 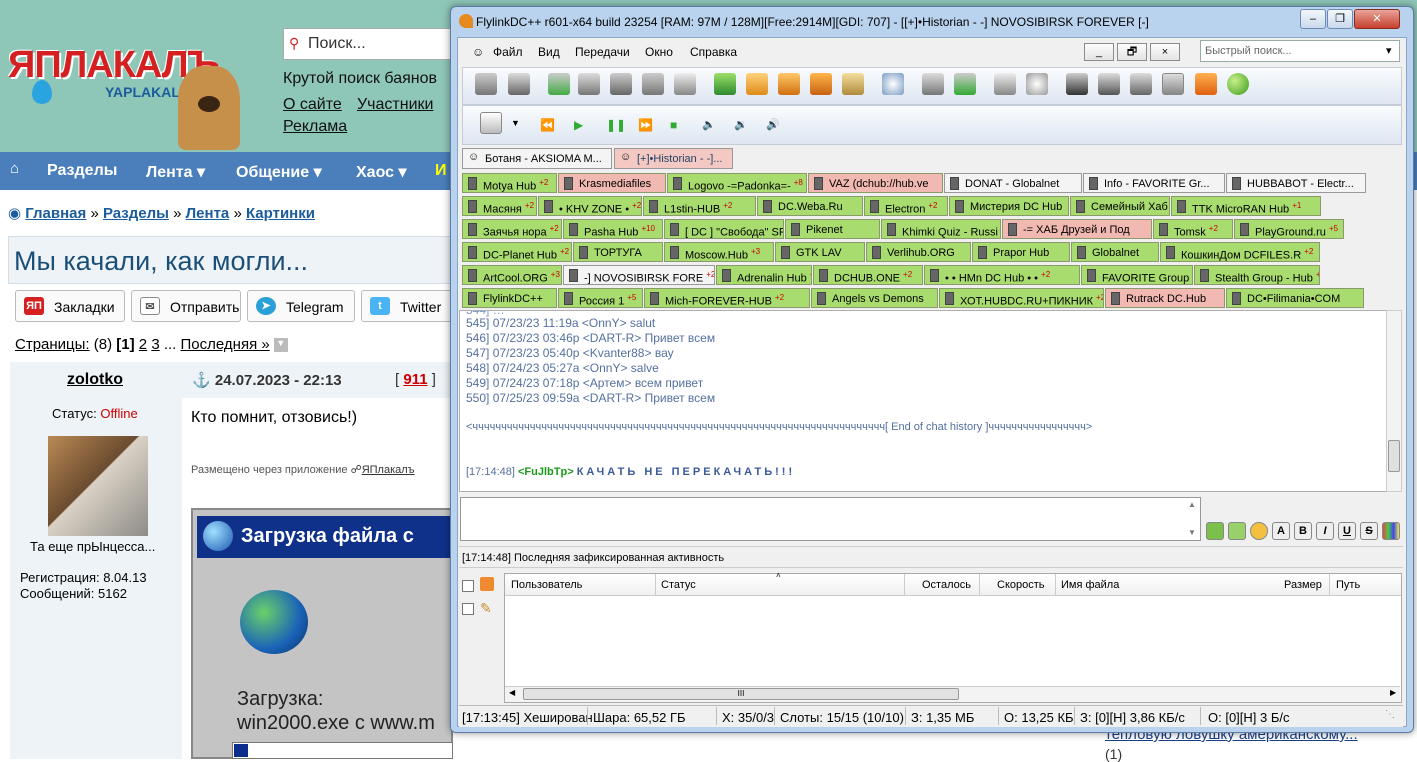 What do you see at coordinates (82, 171) in the screenshot?
I see `nav-sections: Разделы` at bounding box center [82, 171].